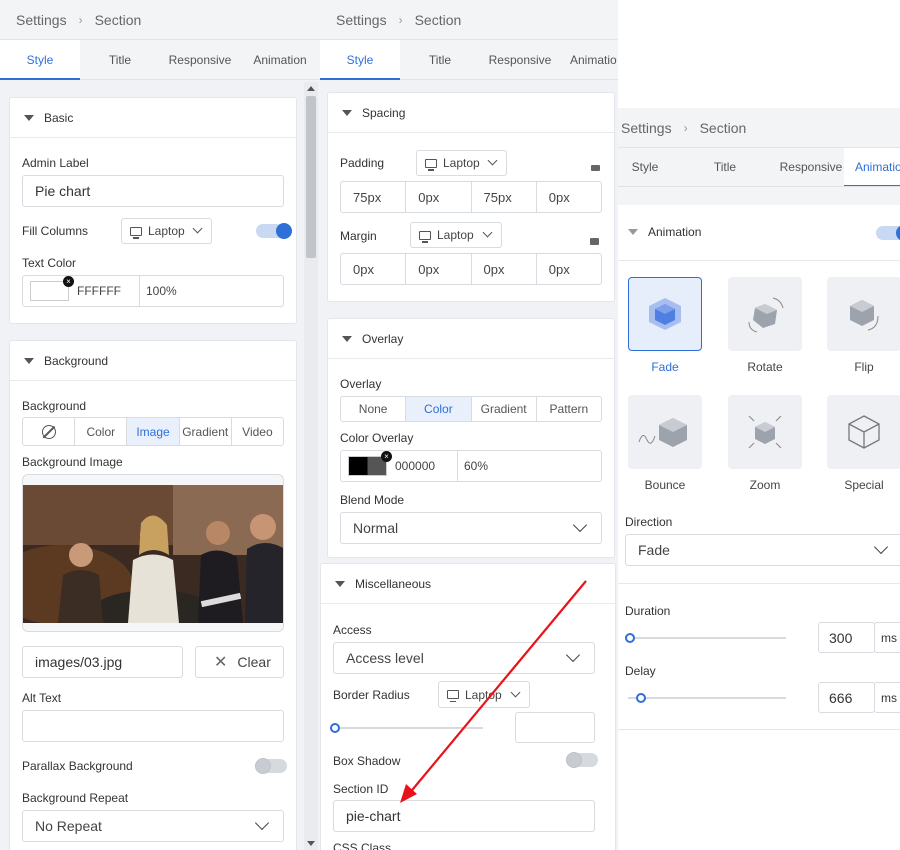 The image size is (900, 850). Describe the element at coordinates (426, 466) in the screenshot. I see `overlay-hex-value: 000000` at that location.